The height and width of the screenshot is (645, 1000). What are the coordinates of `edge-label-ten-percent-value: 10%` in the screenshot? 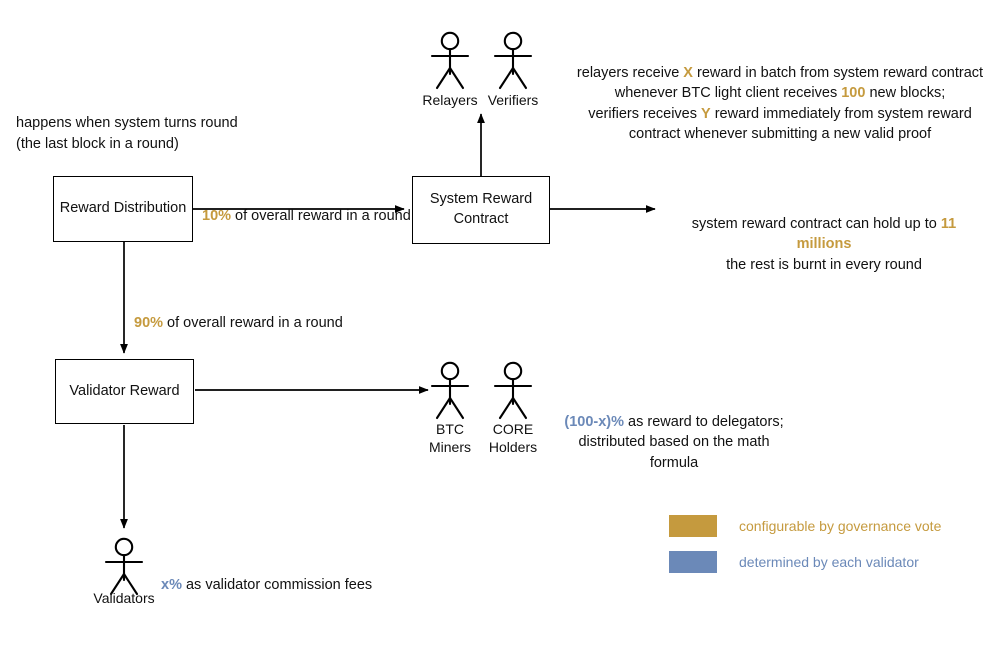 It's located at (217, 215).